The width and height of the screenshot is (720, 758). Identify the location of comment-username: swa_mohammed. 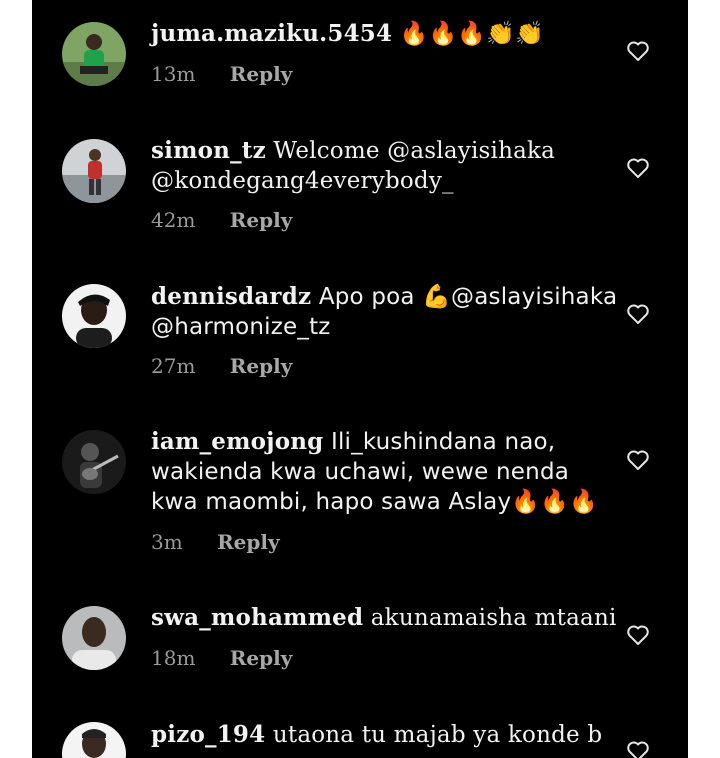
(257, 617).